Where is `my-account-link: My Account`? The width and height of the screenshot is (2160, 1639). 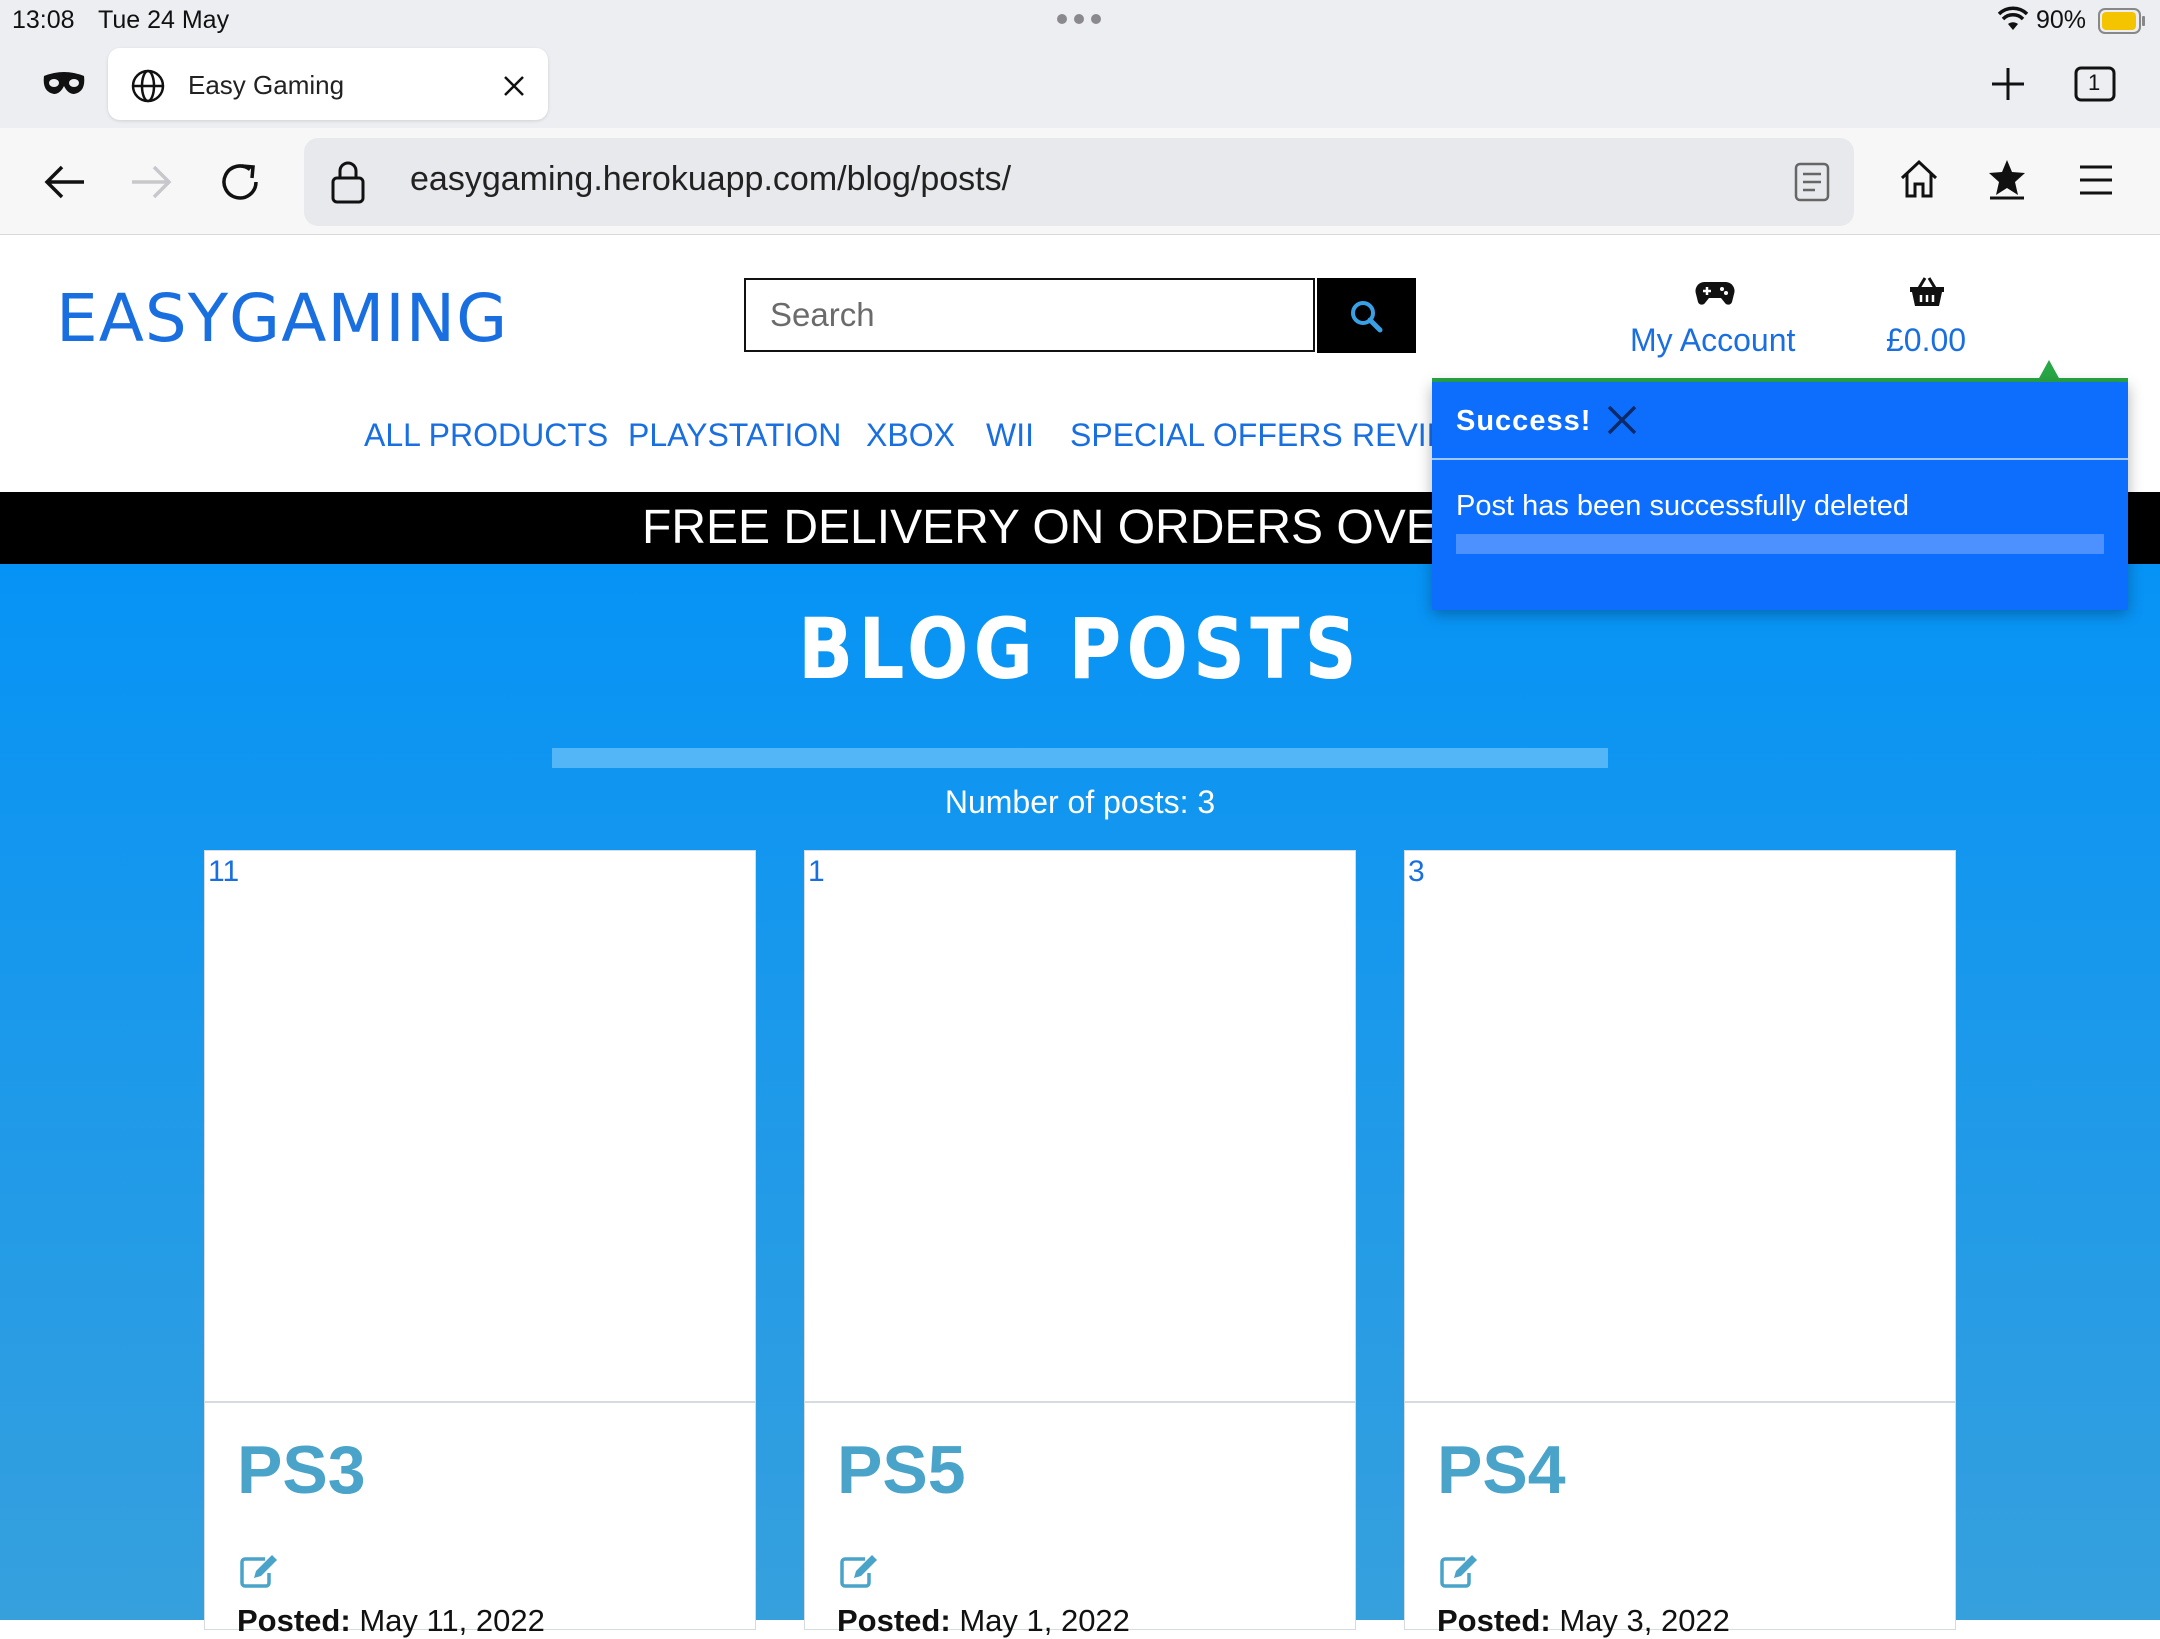
my-account-link: My Account is located at coordinates (1712, 340).